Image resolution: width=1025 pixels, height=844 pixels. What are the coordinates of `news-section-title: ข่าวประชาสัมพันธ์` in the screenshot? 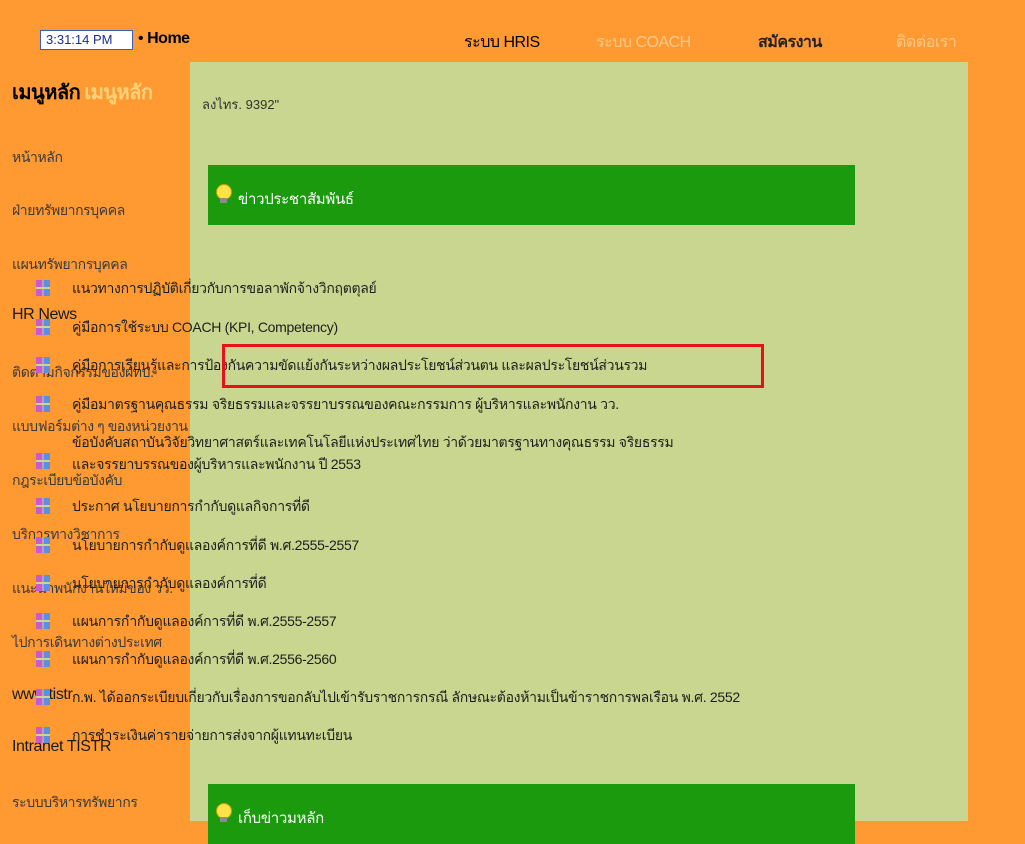 It's located at (296, 199).